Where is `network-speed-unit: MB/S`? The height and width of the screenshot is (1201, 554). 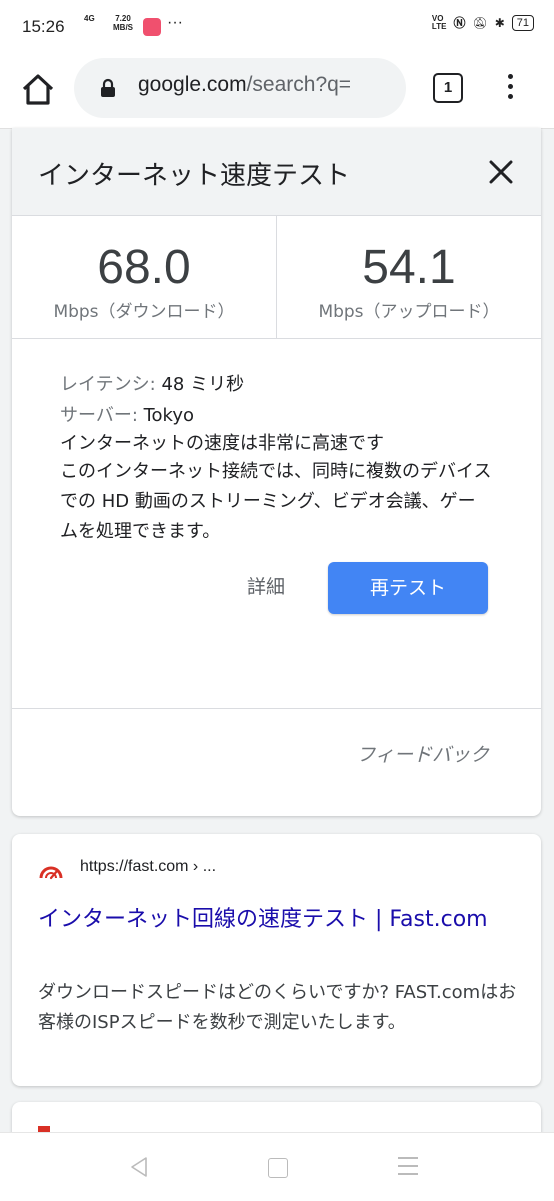 network-speed-unit: MB/S is located at coordinates (123, 27).